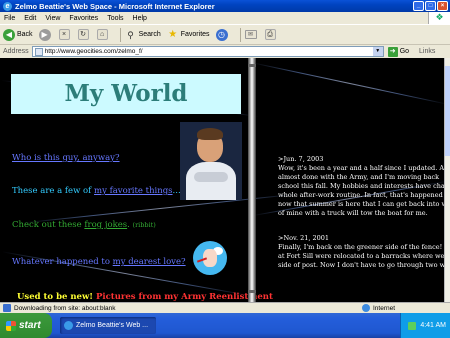 The height and width of the screenshot is (338, 450). What do you see at coordinates (65, 308) in the screenshot?
I see `status-text: Downloading from site: about:blank` at bounding box center [65, 308].